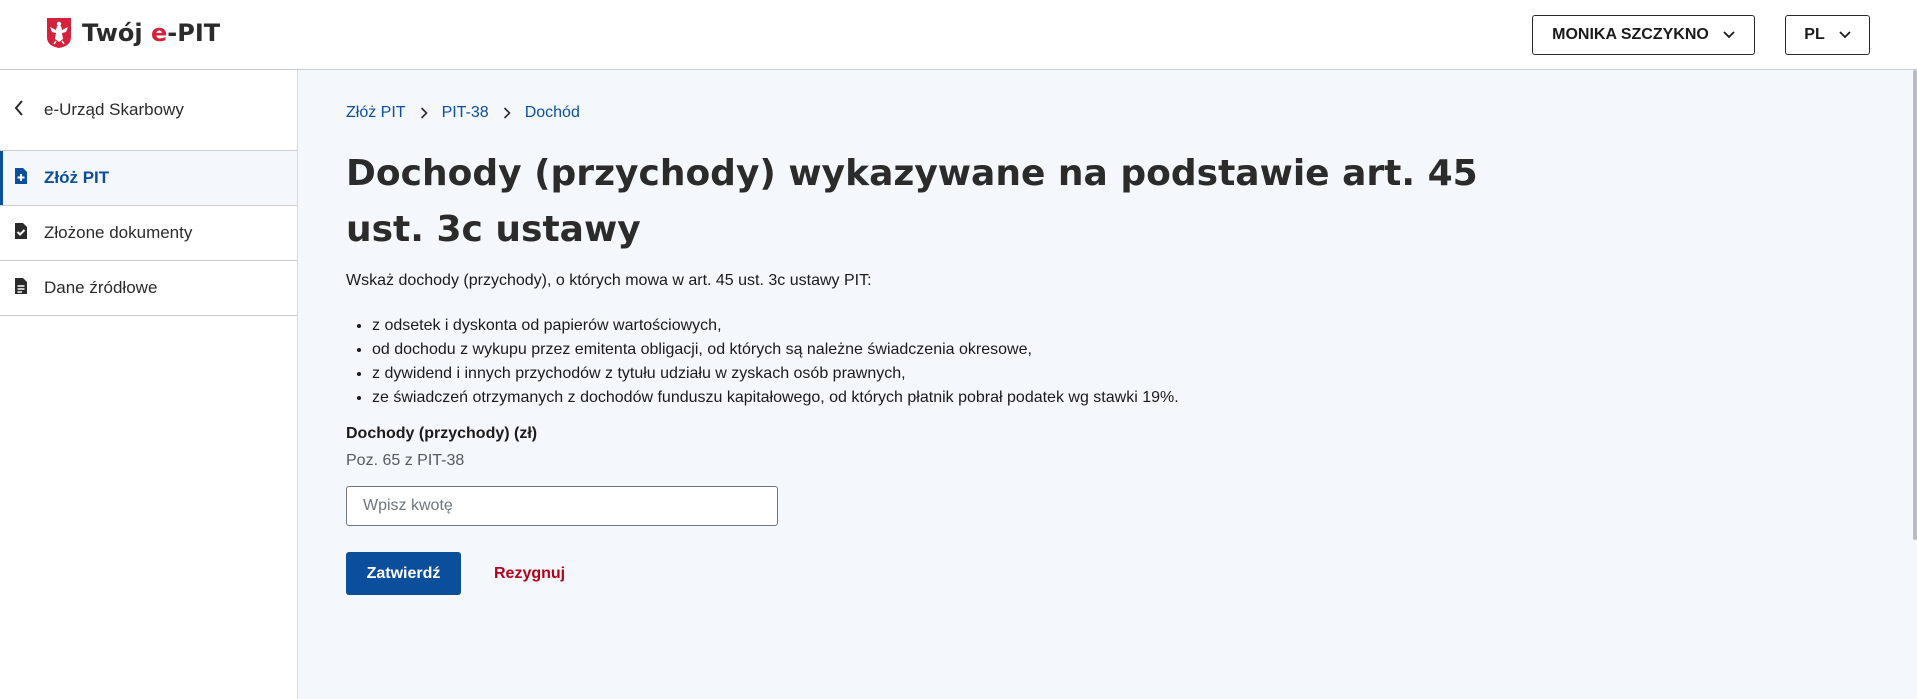 The height and width of the screenshot is (699, 1917). What do you see at coordinates (101, 287) in the screenshot?
I see `sidebar-item-label: Dane źródłowe` at bounding box center [101, 287].